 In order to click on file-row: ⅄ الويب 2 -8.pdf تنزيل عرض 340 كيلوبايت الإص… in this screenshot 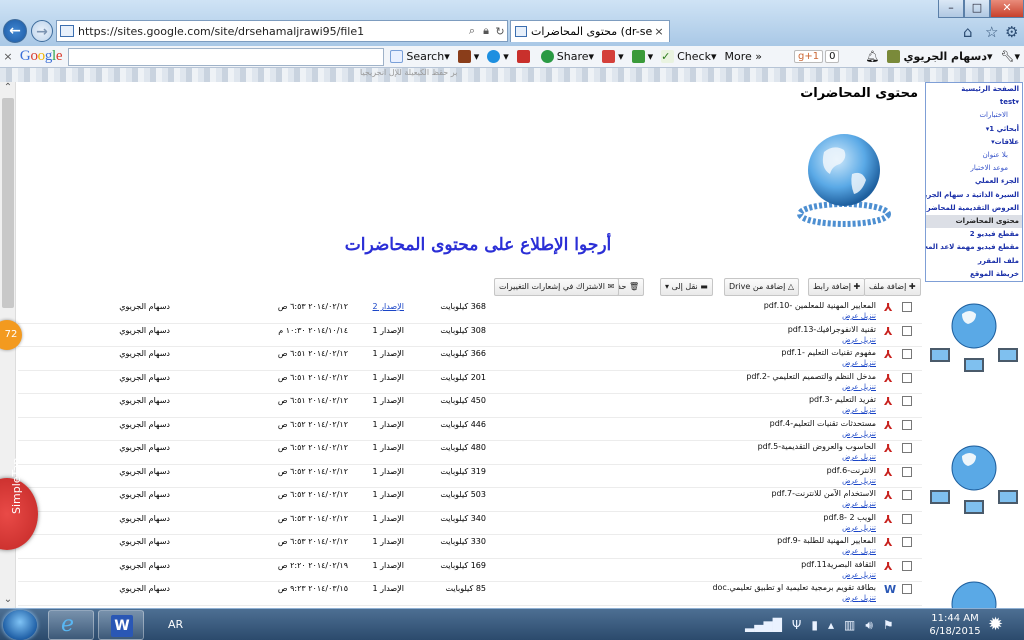, I will do `click(470, 523)`.